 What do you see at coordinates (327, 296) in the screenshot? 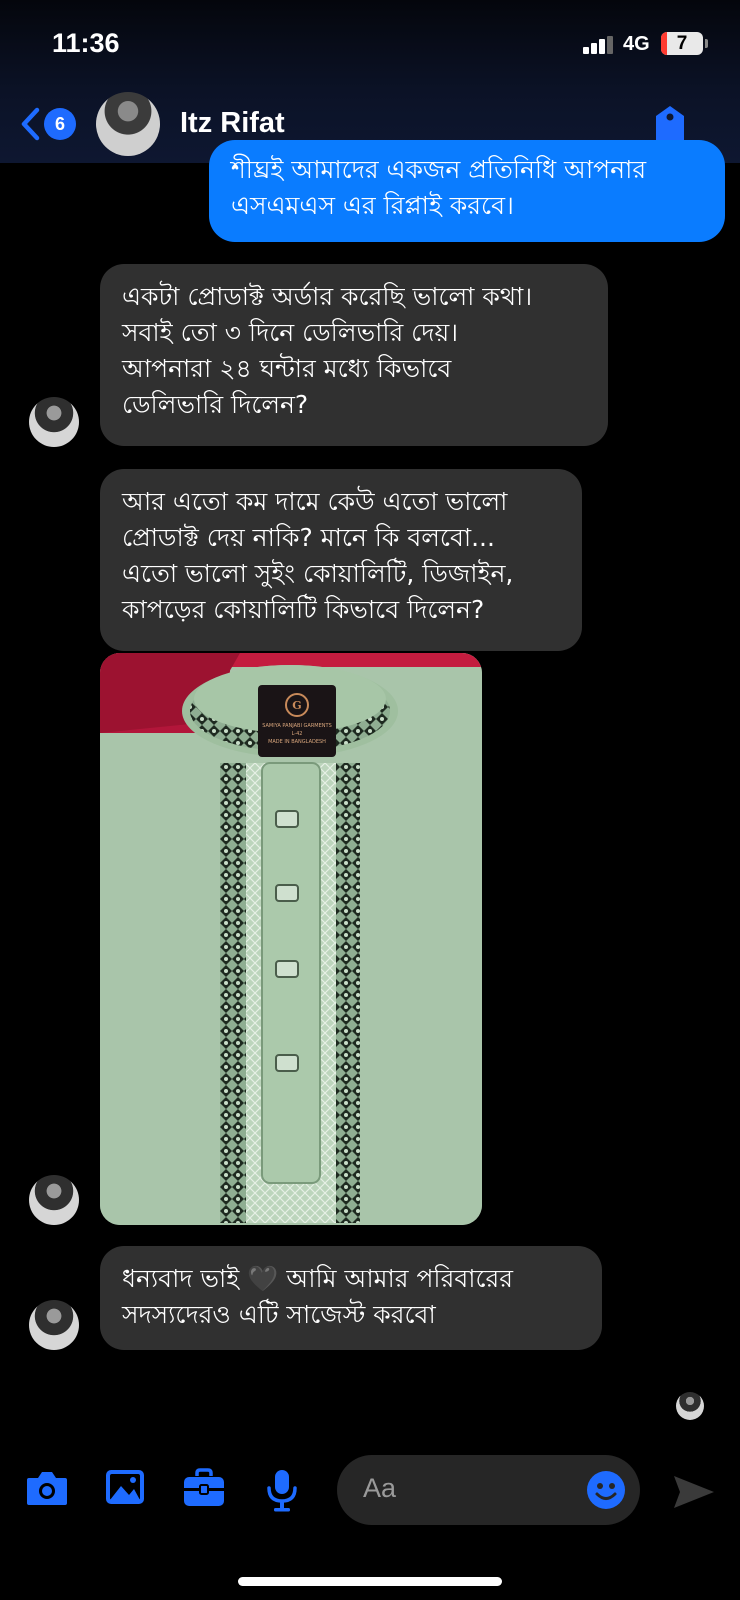
I see `message-line: একটা প্রোডাক্ট অর্ডার করেছি ভালো কথা।` at bounding box center [327, 296].